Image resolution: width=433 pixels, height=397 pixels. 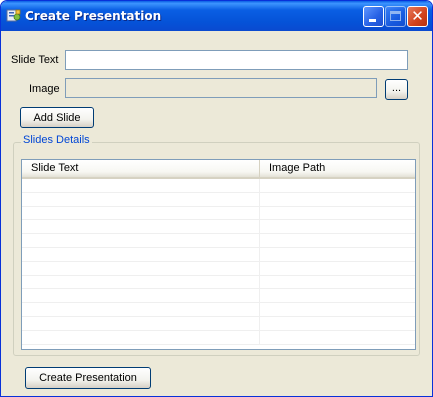 What do you see at coordinates (13, 15) in the screenshot?
I see `app-icon` at bounding box center [13, 15].